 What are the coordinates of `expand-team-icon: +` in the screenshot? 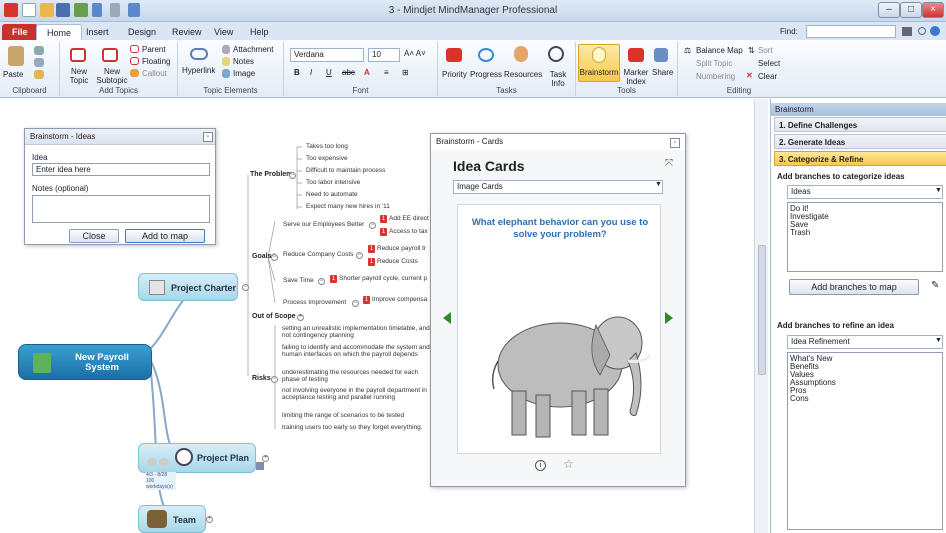 It's located at (209, 519).